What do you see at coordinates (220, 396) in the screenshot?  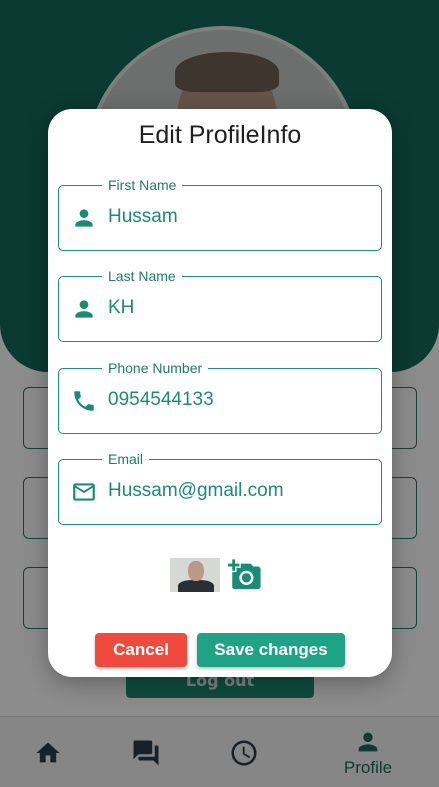 I see `phone-number-field: Phone Number 0954544133` at bounding box center [220, 396].